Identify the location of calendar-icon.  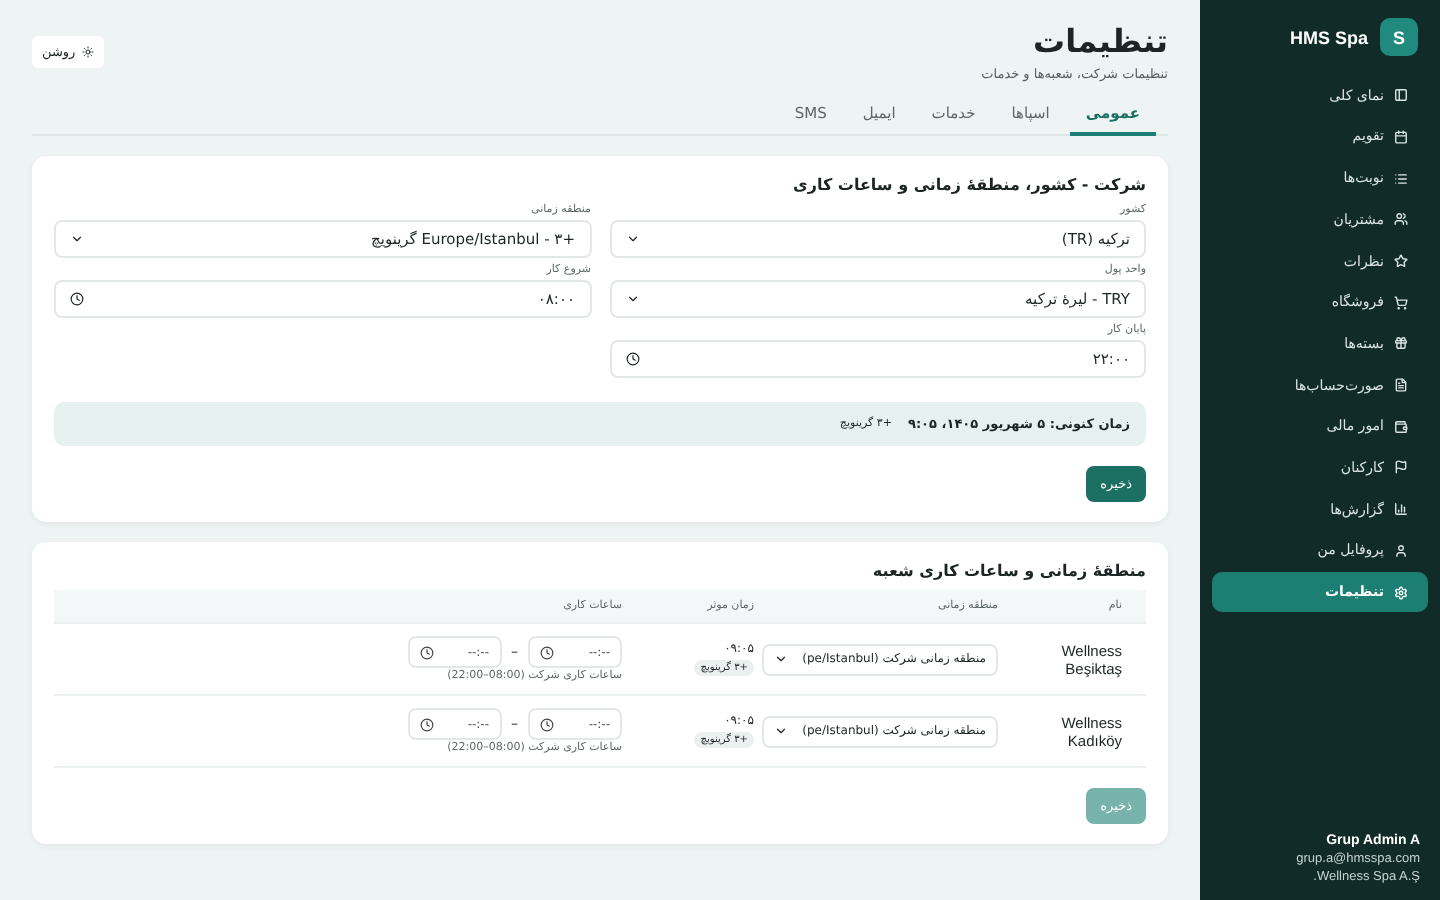
(1401, 136).